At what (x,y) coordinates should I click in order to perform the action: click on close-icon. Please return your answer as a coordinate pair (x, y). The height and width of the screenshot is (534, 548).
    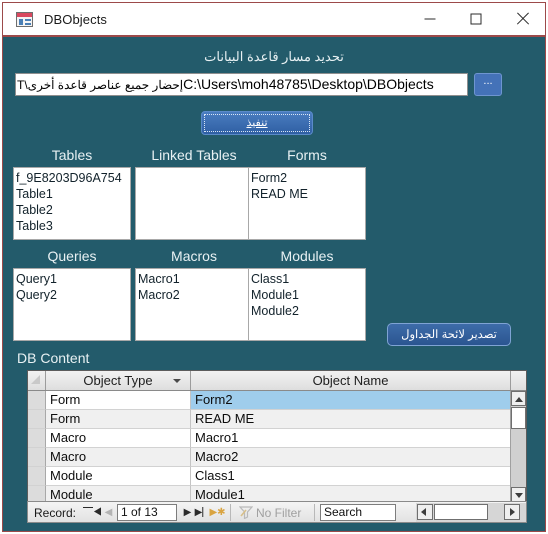
    Looking at the image, I should click on (522, 19).